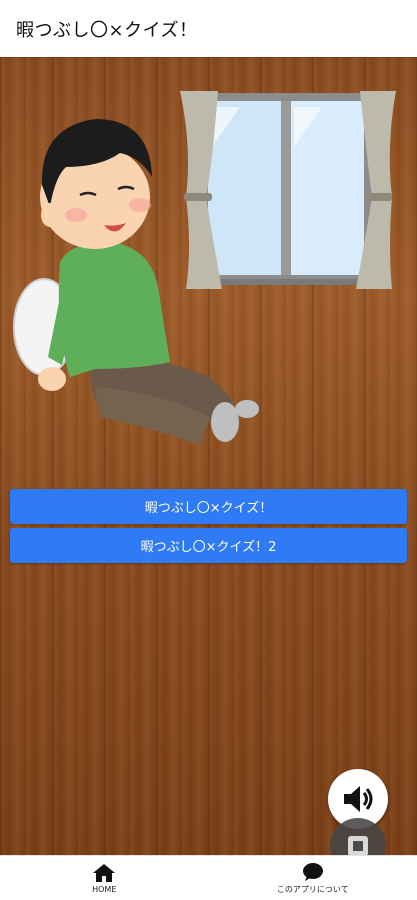 The height and width of the screenshot is (900, 417). I want to click on bottom-navigation: HOME このアプリについて, so click(208, 877).